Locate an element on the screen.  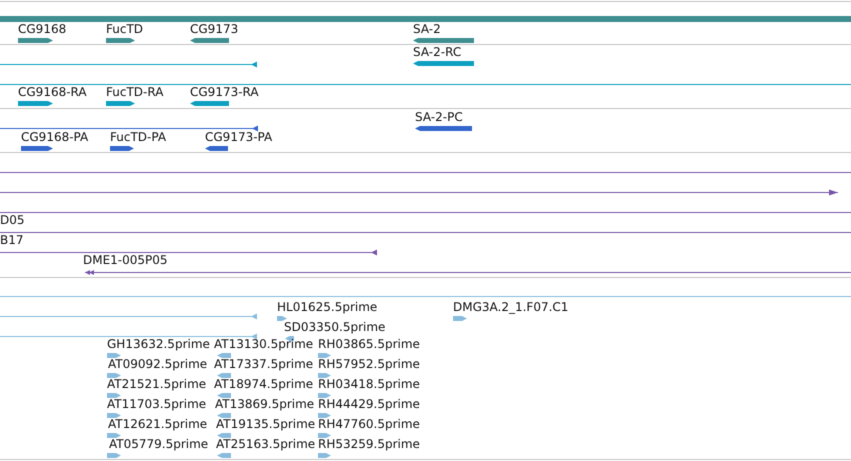
feature-label: AT11703.5prime is located at coordinates (156, 404).